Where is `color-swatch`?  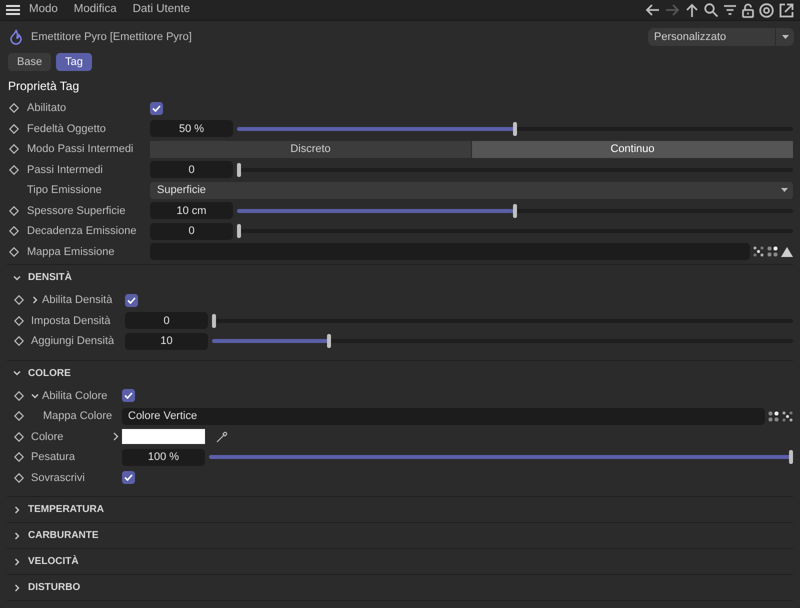 color-swatch is located at coordinates (163, 436).